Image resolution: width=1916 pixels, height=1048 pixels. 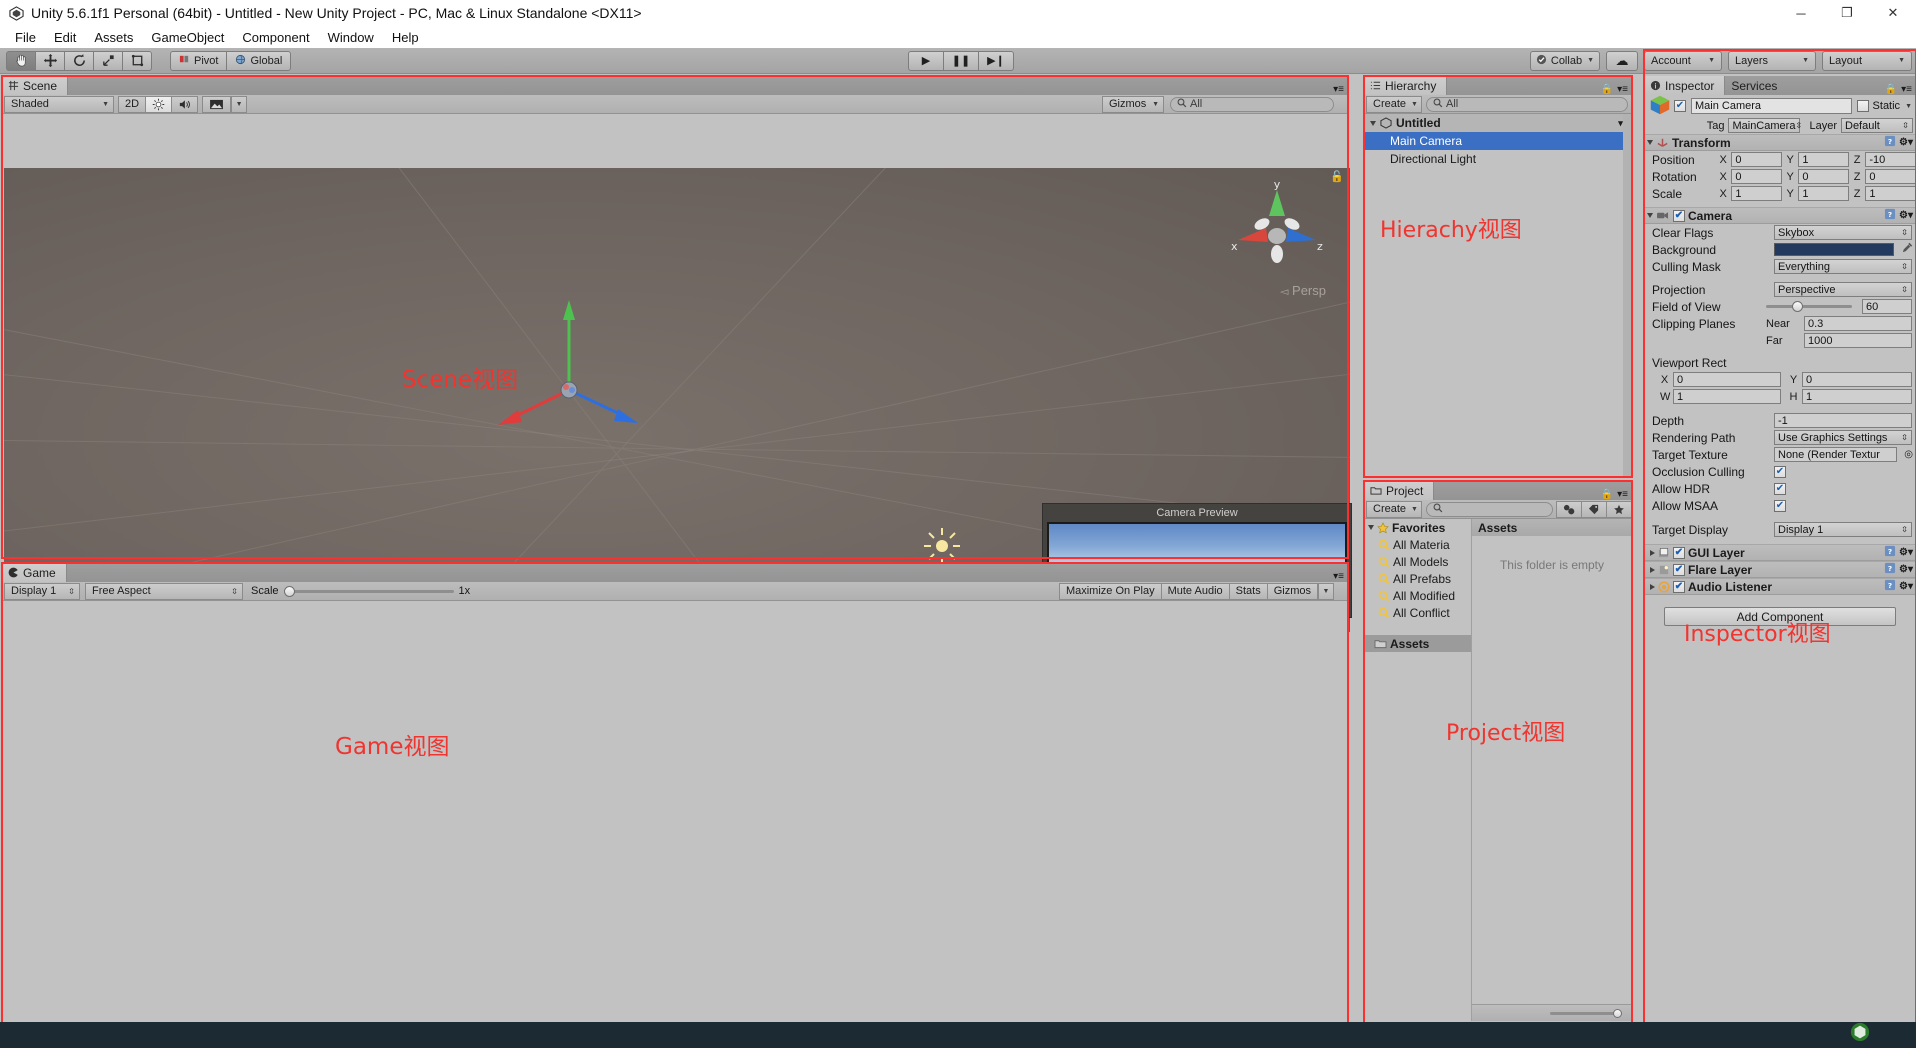 I want to click on toggle-scene-fx, so click(x=217, y=104).